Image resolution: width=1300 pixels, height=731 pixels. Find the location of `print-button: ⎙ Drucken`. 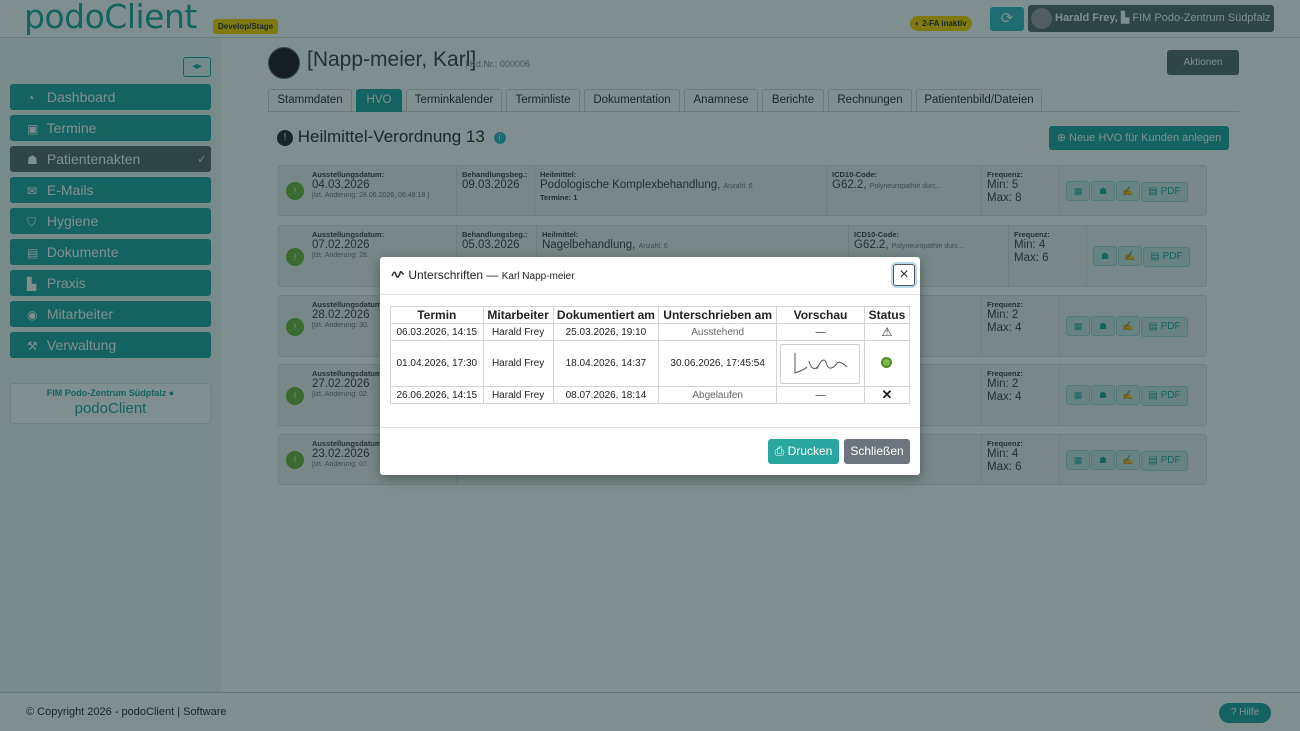

print-button: ⎙ Drucken is located at coordinates (803, 451).